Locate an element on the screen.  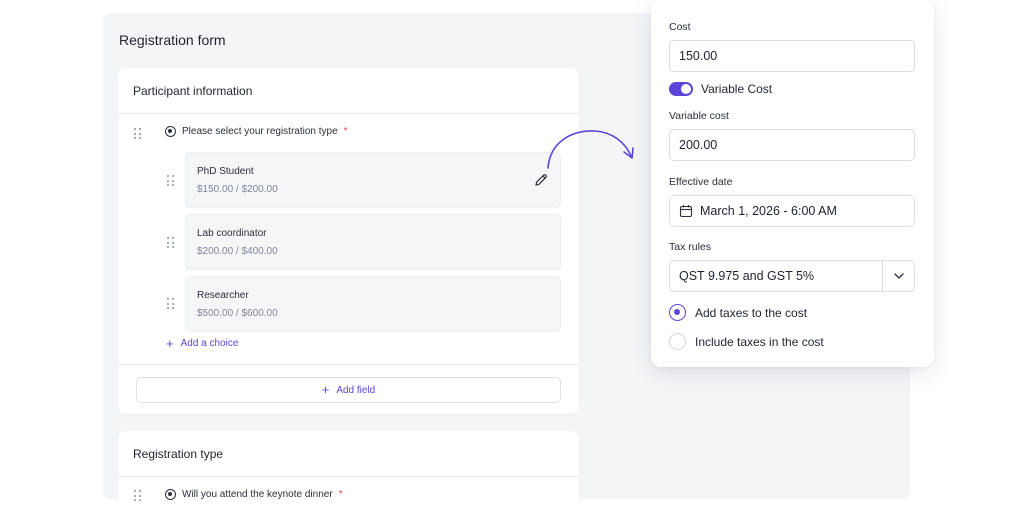
tax-rules-select: QST 9.975 and GST 5% is located at coordinates (792, 276).